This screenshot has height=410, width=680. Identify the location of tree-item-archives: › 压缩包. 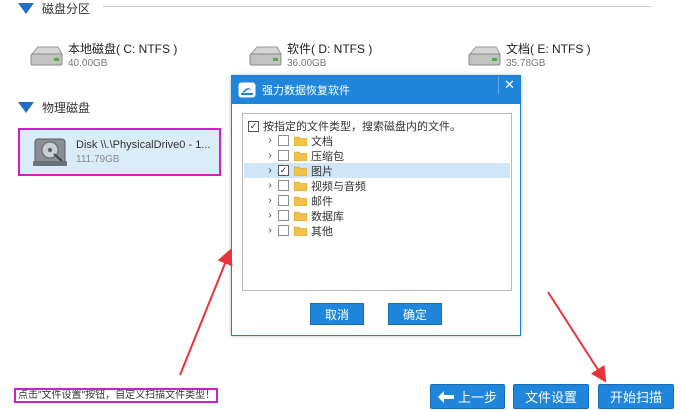
(377, 155).